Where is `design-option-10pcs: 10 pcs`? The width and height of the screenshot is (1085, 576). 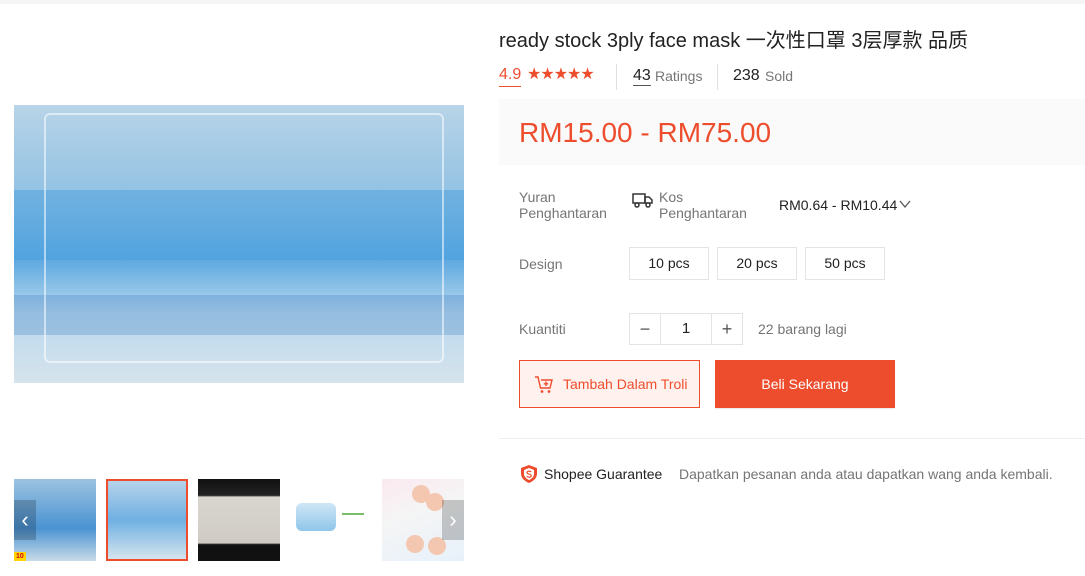 design-option-10pcs: 10 pcs is located at coordinates (669, 263).